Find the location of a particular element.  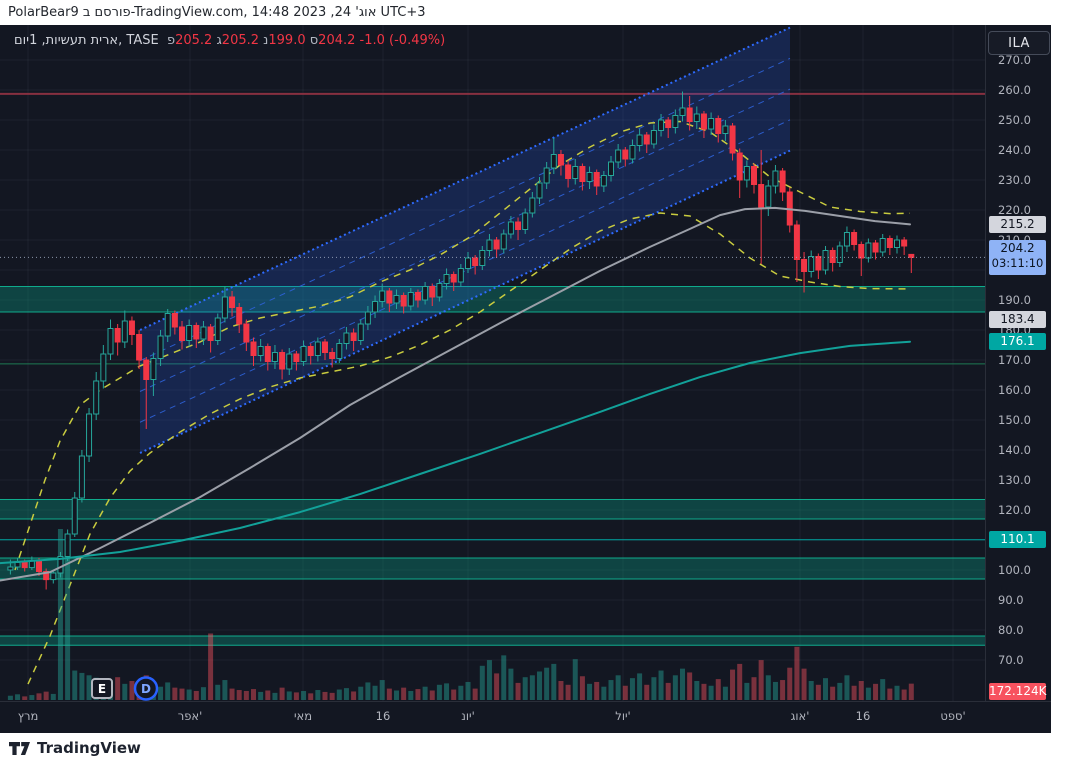

y-axis-tick: 160.0 is located at coordinates (1014, 390).